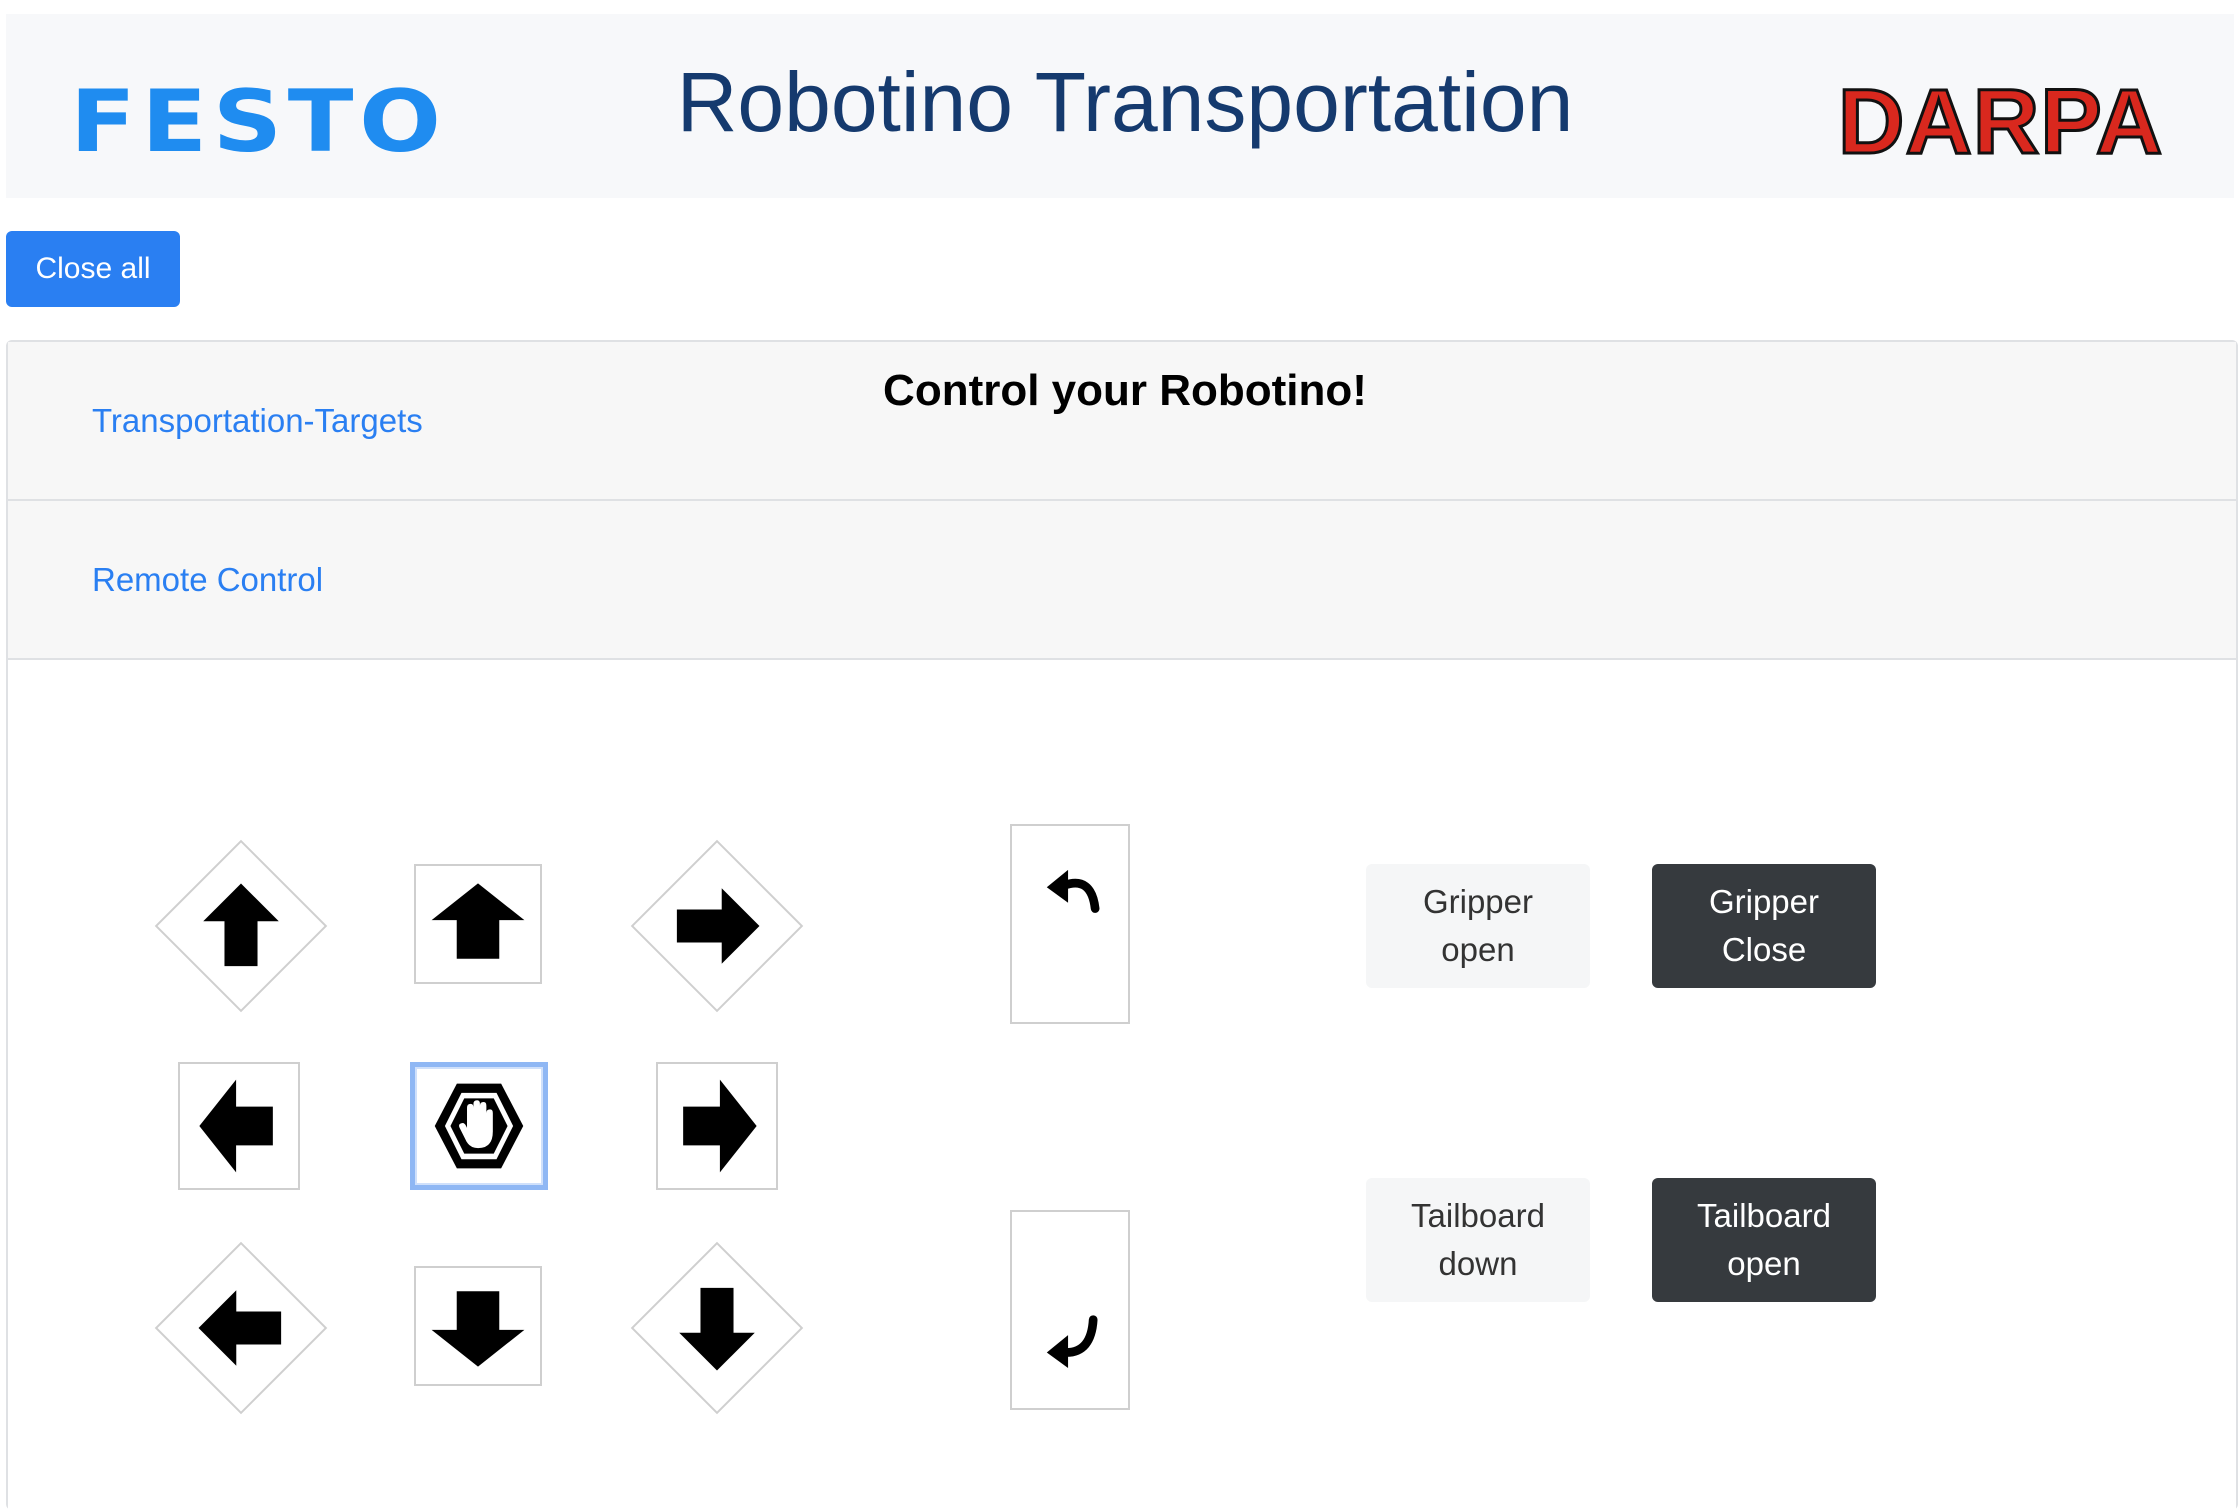 The image size is (2240, 1510). What do you see at coordinates (1478, 949) in the screenshot?
I see `gripper-open-label-2: open` at bounding box center [1478, 949].